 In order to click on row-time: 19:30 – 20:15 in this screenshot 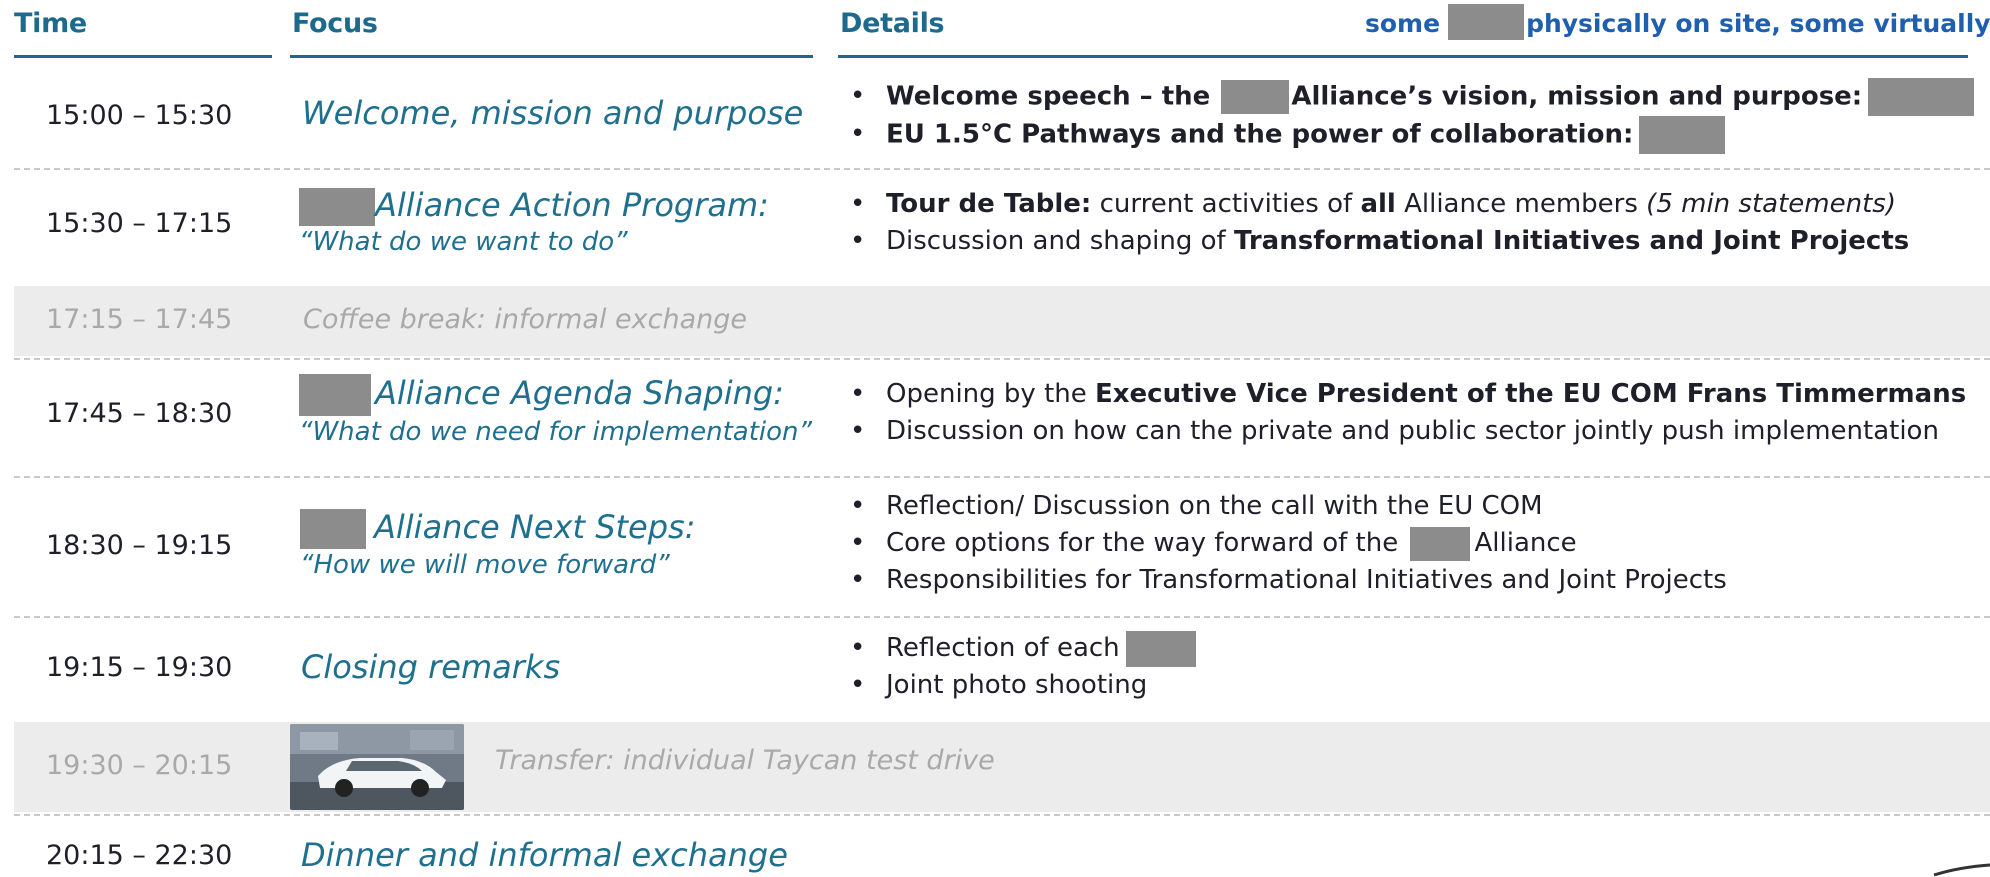, I will do `click(139, 765)`.